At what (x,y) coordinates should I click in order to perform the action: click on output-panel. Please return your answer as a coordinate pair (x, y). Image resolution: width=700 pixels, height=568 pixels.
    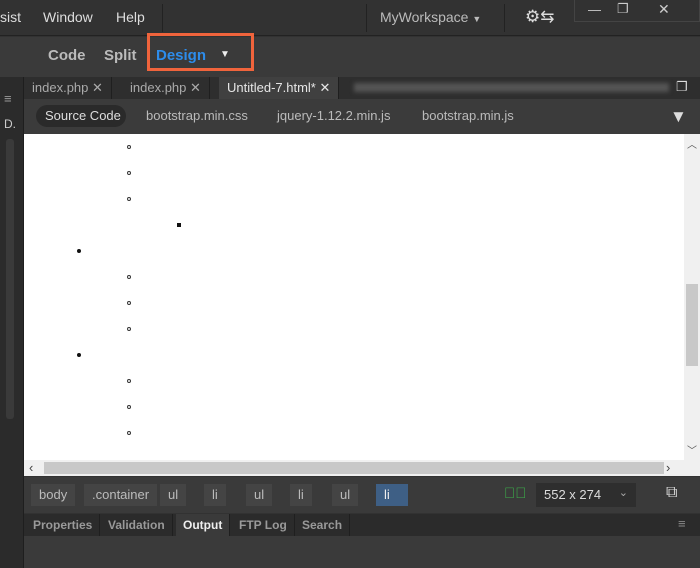
    Looking at the image, I should click on (362, 552).